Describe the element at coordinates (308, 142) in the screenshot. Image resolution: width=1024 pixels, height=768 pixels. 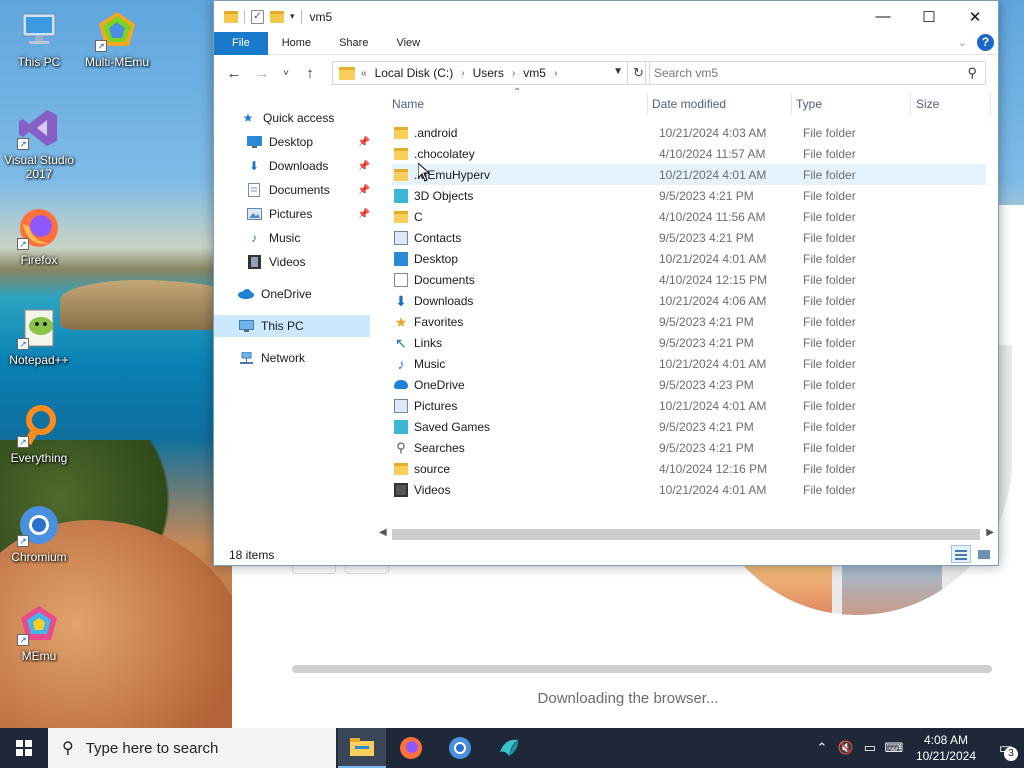
I see `sidebar-item-desktop: Desktop 📌` at that location.